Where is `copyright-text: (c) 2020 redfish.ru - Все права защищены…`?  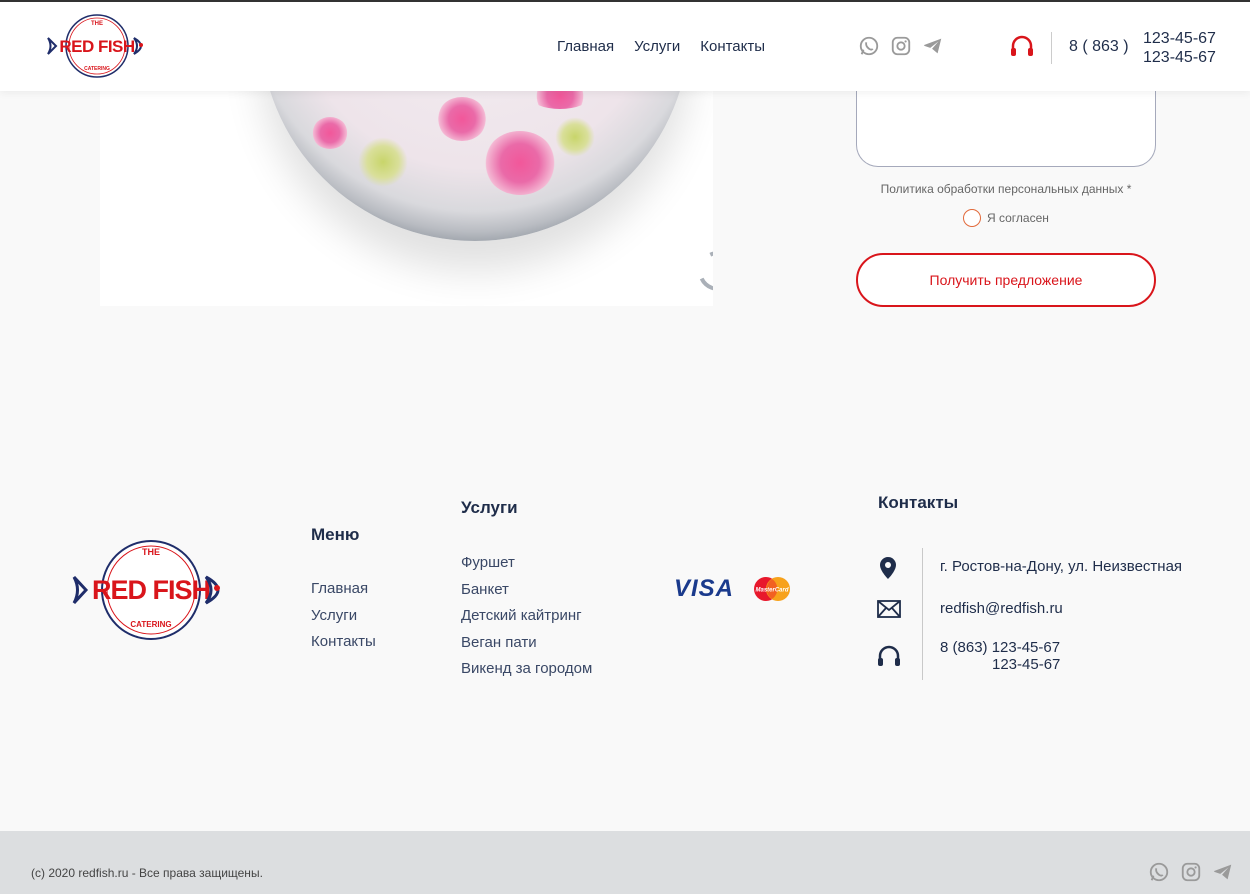
copyright-text: (c) 2020 redfish.ru - Все права защищены… is located at coordinates (147, 873).